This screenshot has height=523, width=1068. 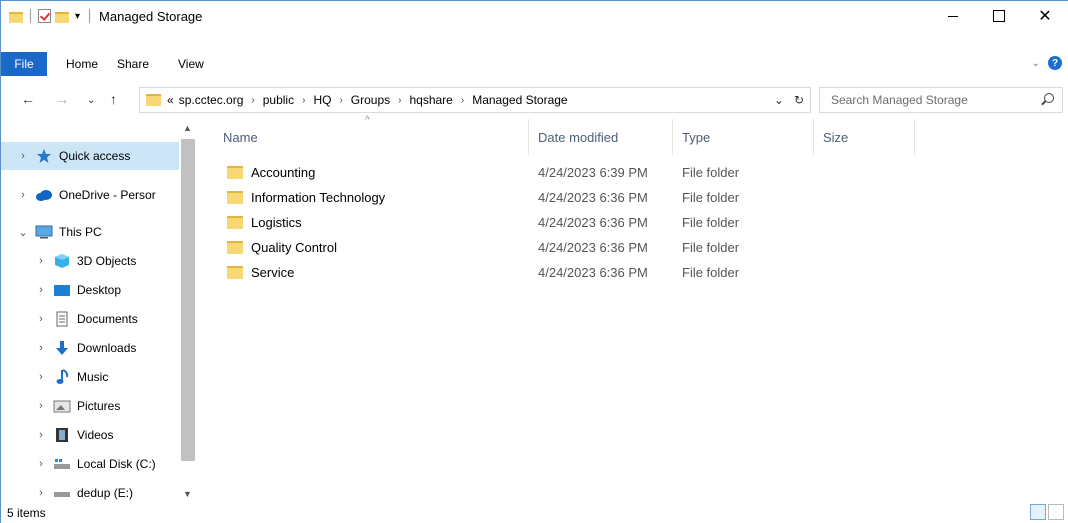 What do you see at coordinates (24, 64) in the screenshot?
I see `tab-file: File` at bounding box center [24, 64].